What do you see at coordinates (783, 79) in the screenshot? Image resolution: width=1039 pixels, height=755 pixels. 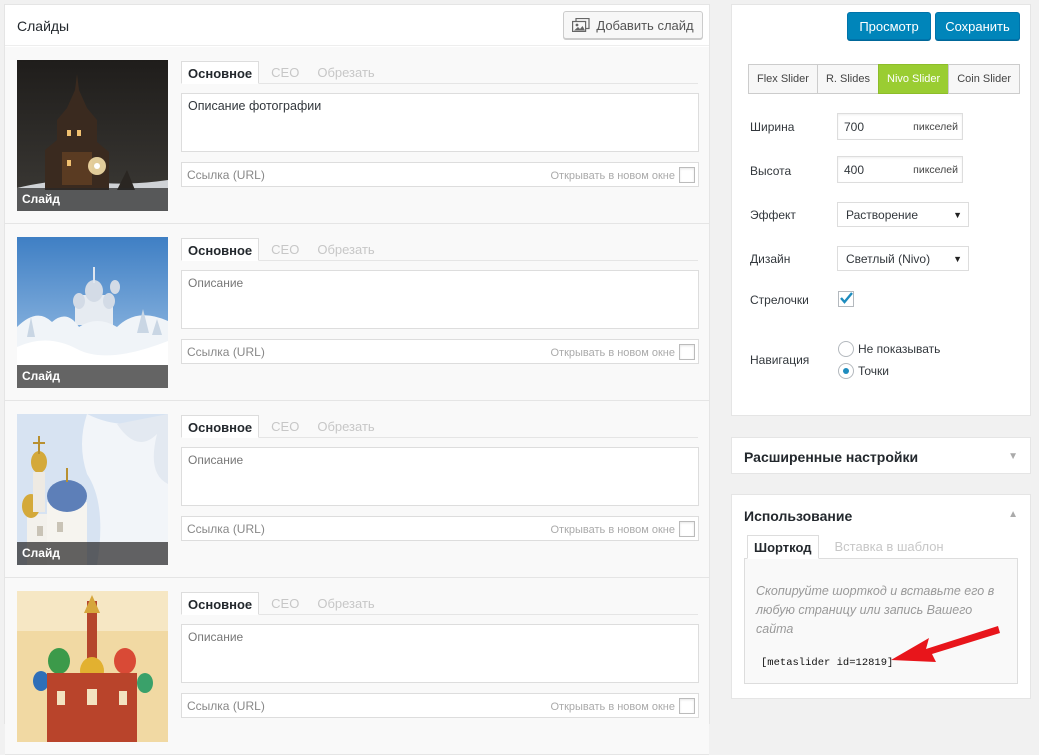 I see `slider-type-flex: Flex Slider` at bounding box center [783, 79].